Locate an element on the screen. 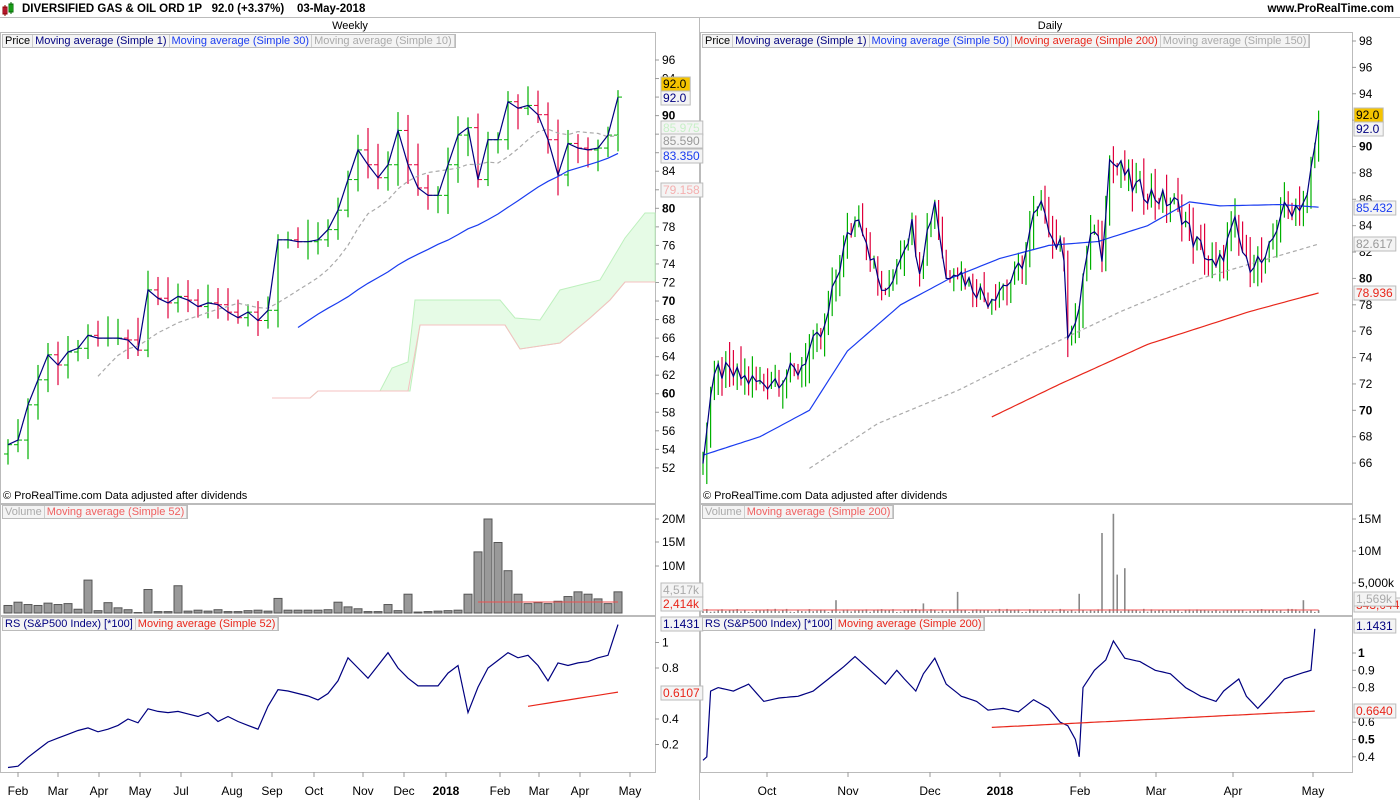 This screenshot has width=1400, height=800. legend-ma200: Moving average (Simple 200) is located at coordinates (1086, 41).